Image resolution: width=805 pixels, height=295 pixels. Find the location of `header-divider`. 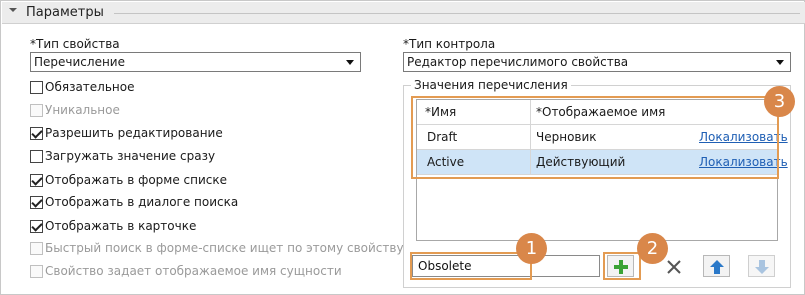

header-divider is located at coordinates (457, 13).